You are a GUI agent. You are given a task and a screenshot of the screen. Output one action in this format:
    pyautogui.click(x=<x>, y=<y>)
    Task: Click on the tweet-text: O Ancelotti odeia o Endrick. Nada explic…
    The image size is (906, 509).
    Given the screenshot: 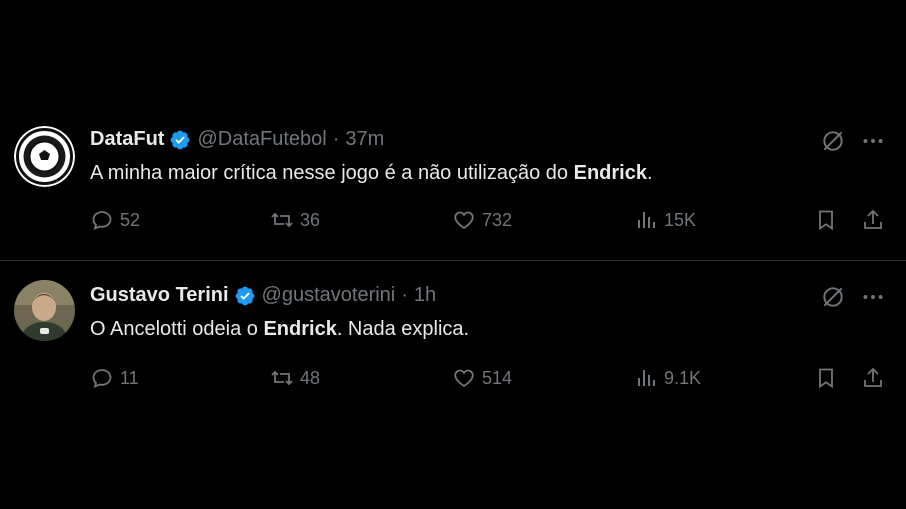 What is the action you would take?
    pyautogui.click(x=279, y=329)
    